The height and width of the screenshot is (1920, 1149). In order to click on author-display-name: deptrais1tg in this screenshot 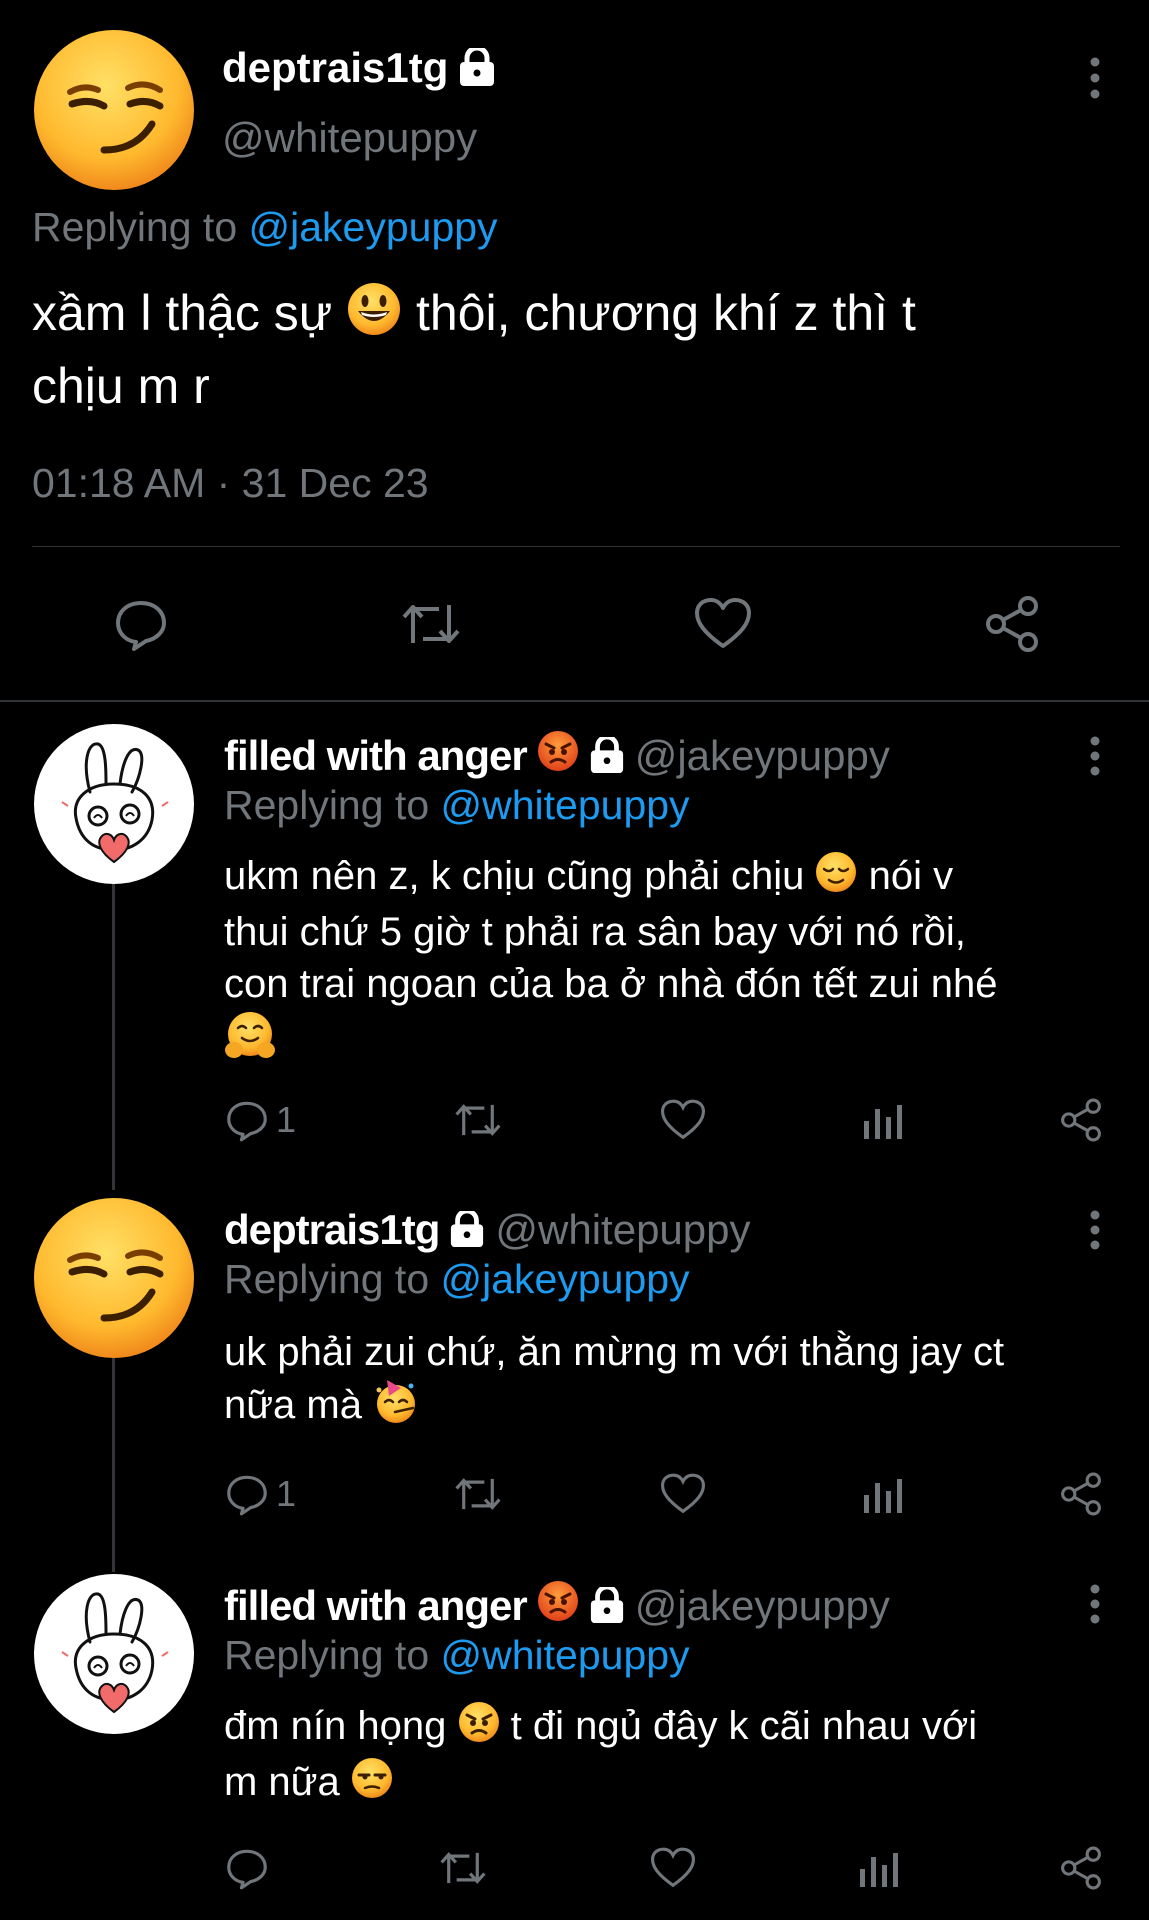, I will do `click(335, 68)`.